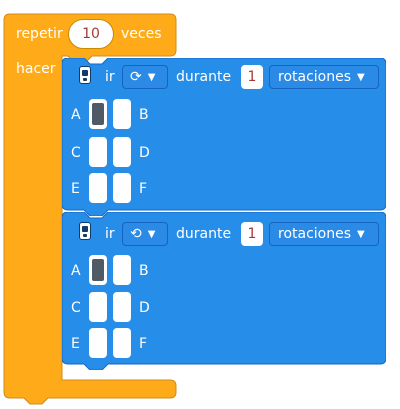 The width and height of the screenshot is (400, 409). What do you see at coordinates (145, 234) in the screenshot?
I see `direction-dropdown: ⟲ ▼` at bounding box center [145, 234].